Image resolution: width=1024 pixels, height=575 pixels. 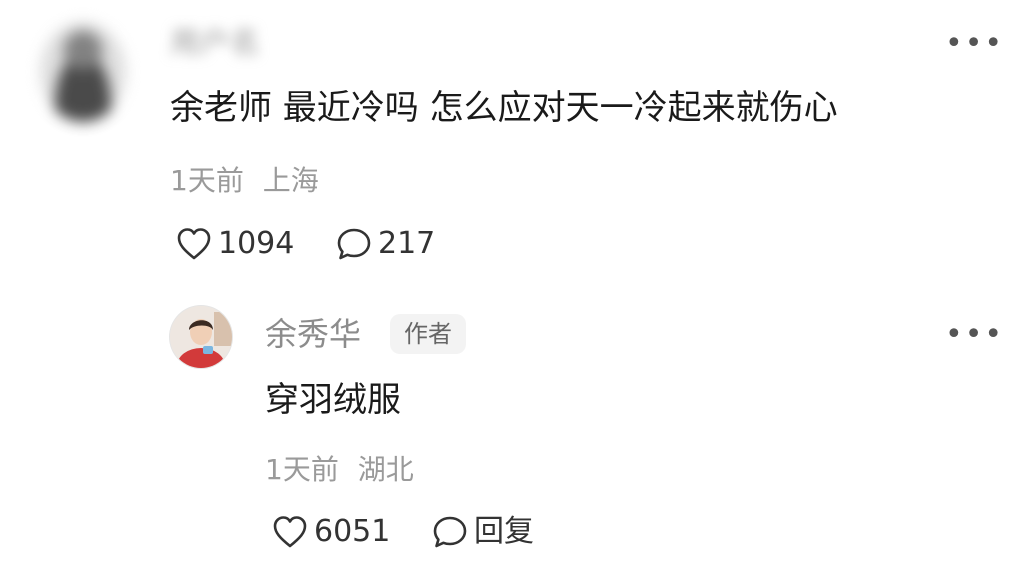 I want to click on like-button: 1094, so click(x=235, y=244).